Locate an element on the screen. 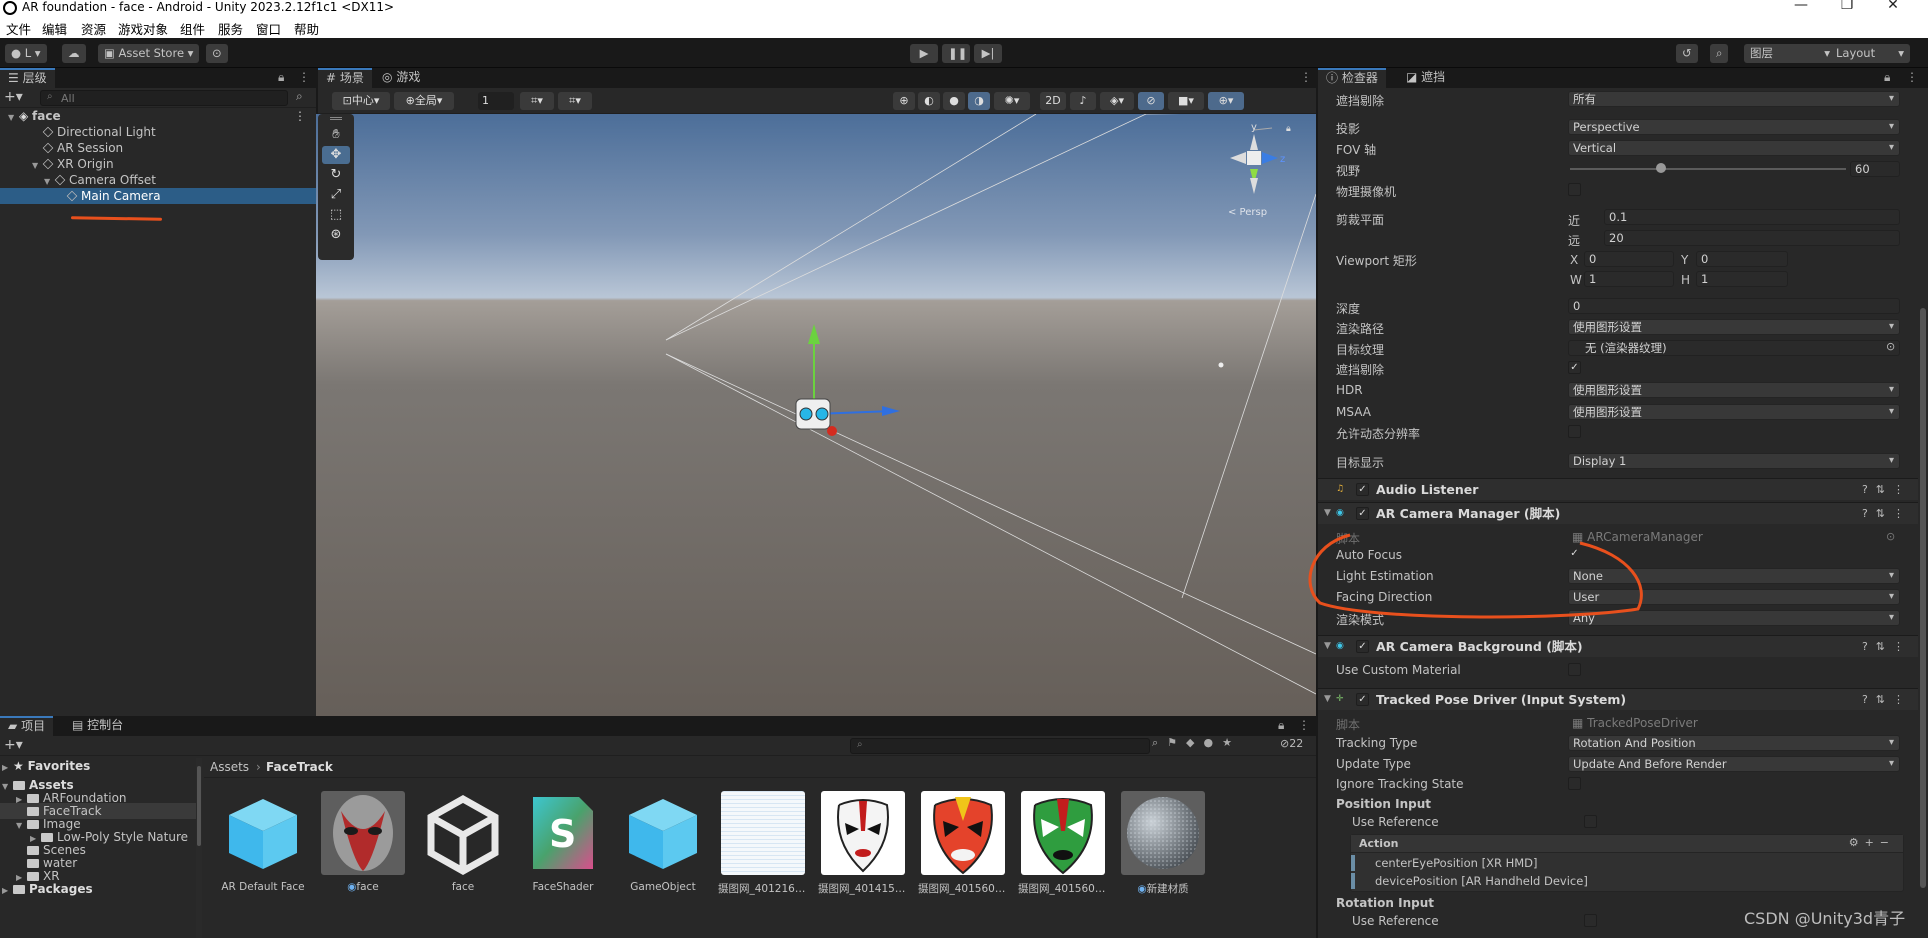 This screenshot has height=938, width=1928. viewport-w-input: 1 is located at coordinates (1629, 279).